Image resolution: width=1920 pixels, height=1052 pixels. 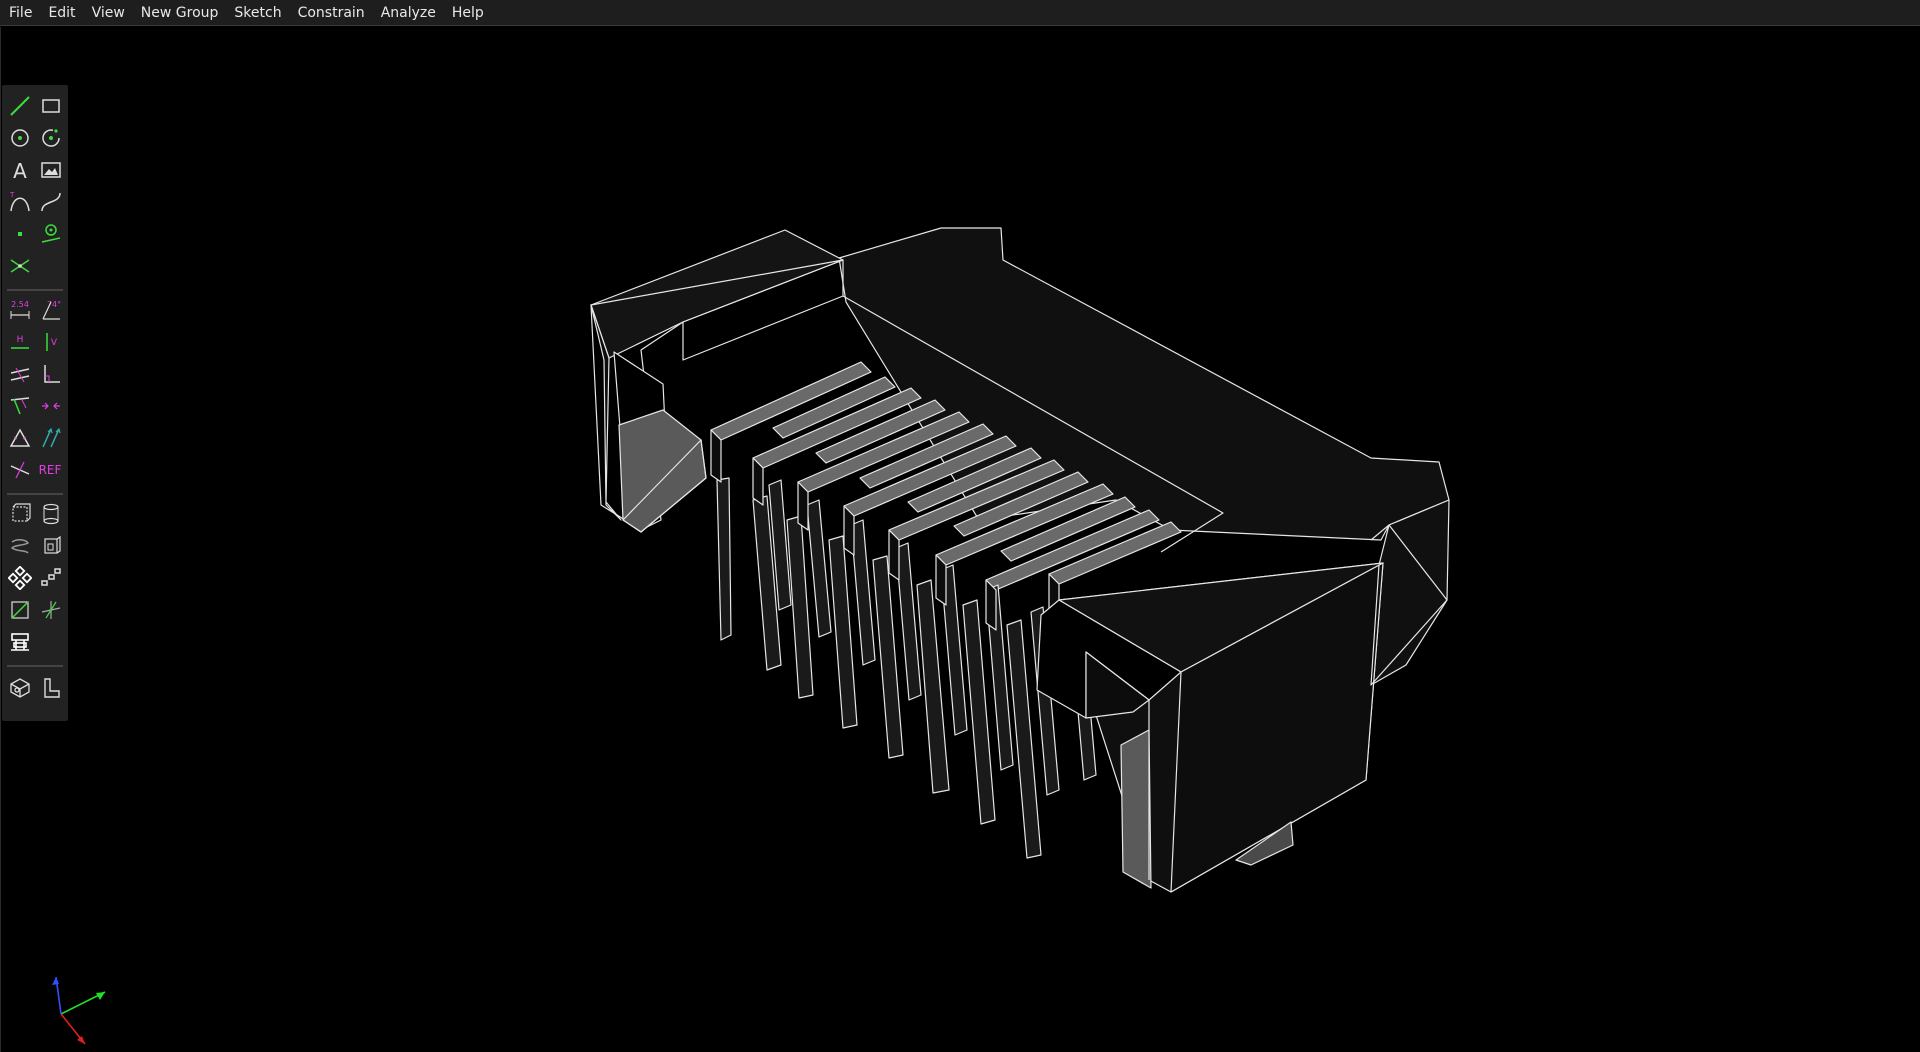 I want to click on arc-icon, so click(x=51, y=138).